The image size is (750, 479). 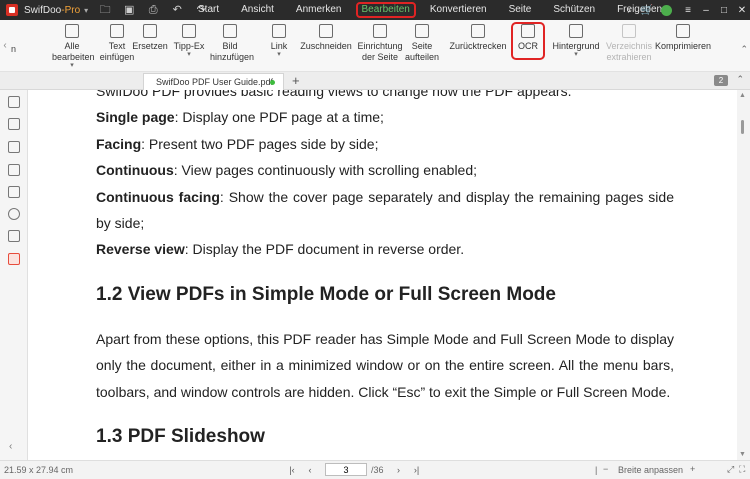 I want to click on app-menu-chevron-icon: ▾, so click(x=86, y=10).